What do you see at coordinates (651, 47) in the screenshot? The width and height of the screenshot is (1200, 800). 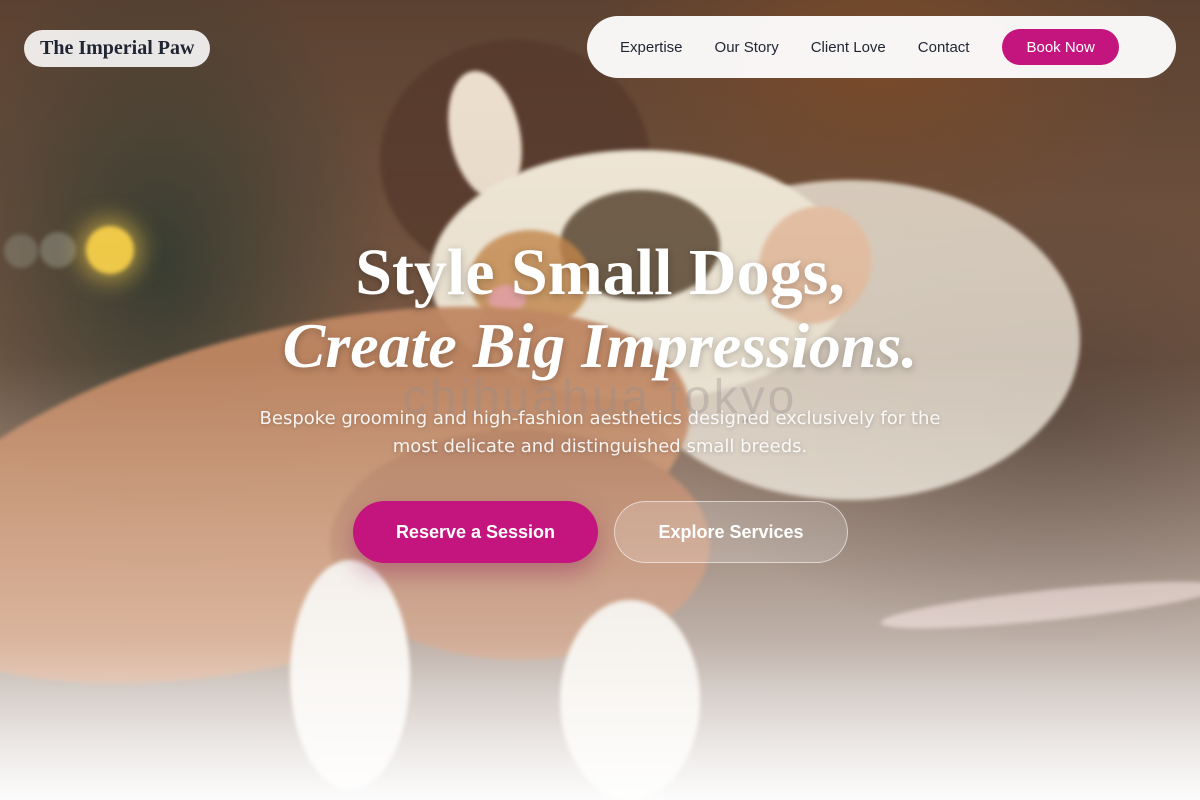 I see `nav-link-expertise: Expertise` at bounding box center [651, 47].